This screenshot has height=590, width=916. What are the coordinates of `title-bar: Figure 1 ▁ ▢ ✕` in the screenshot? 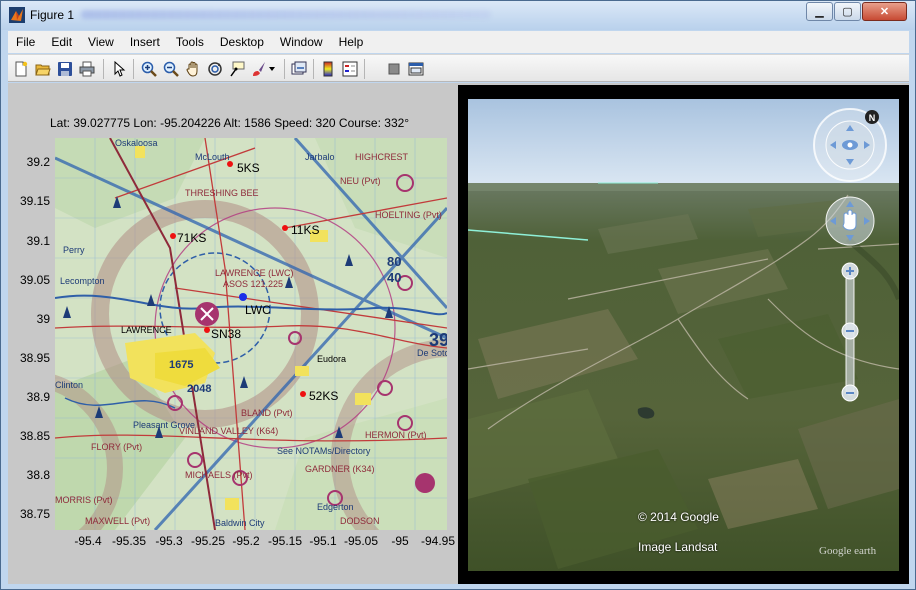 It's located at (458, 15).